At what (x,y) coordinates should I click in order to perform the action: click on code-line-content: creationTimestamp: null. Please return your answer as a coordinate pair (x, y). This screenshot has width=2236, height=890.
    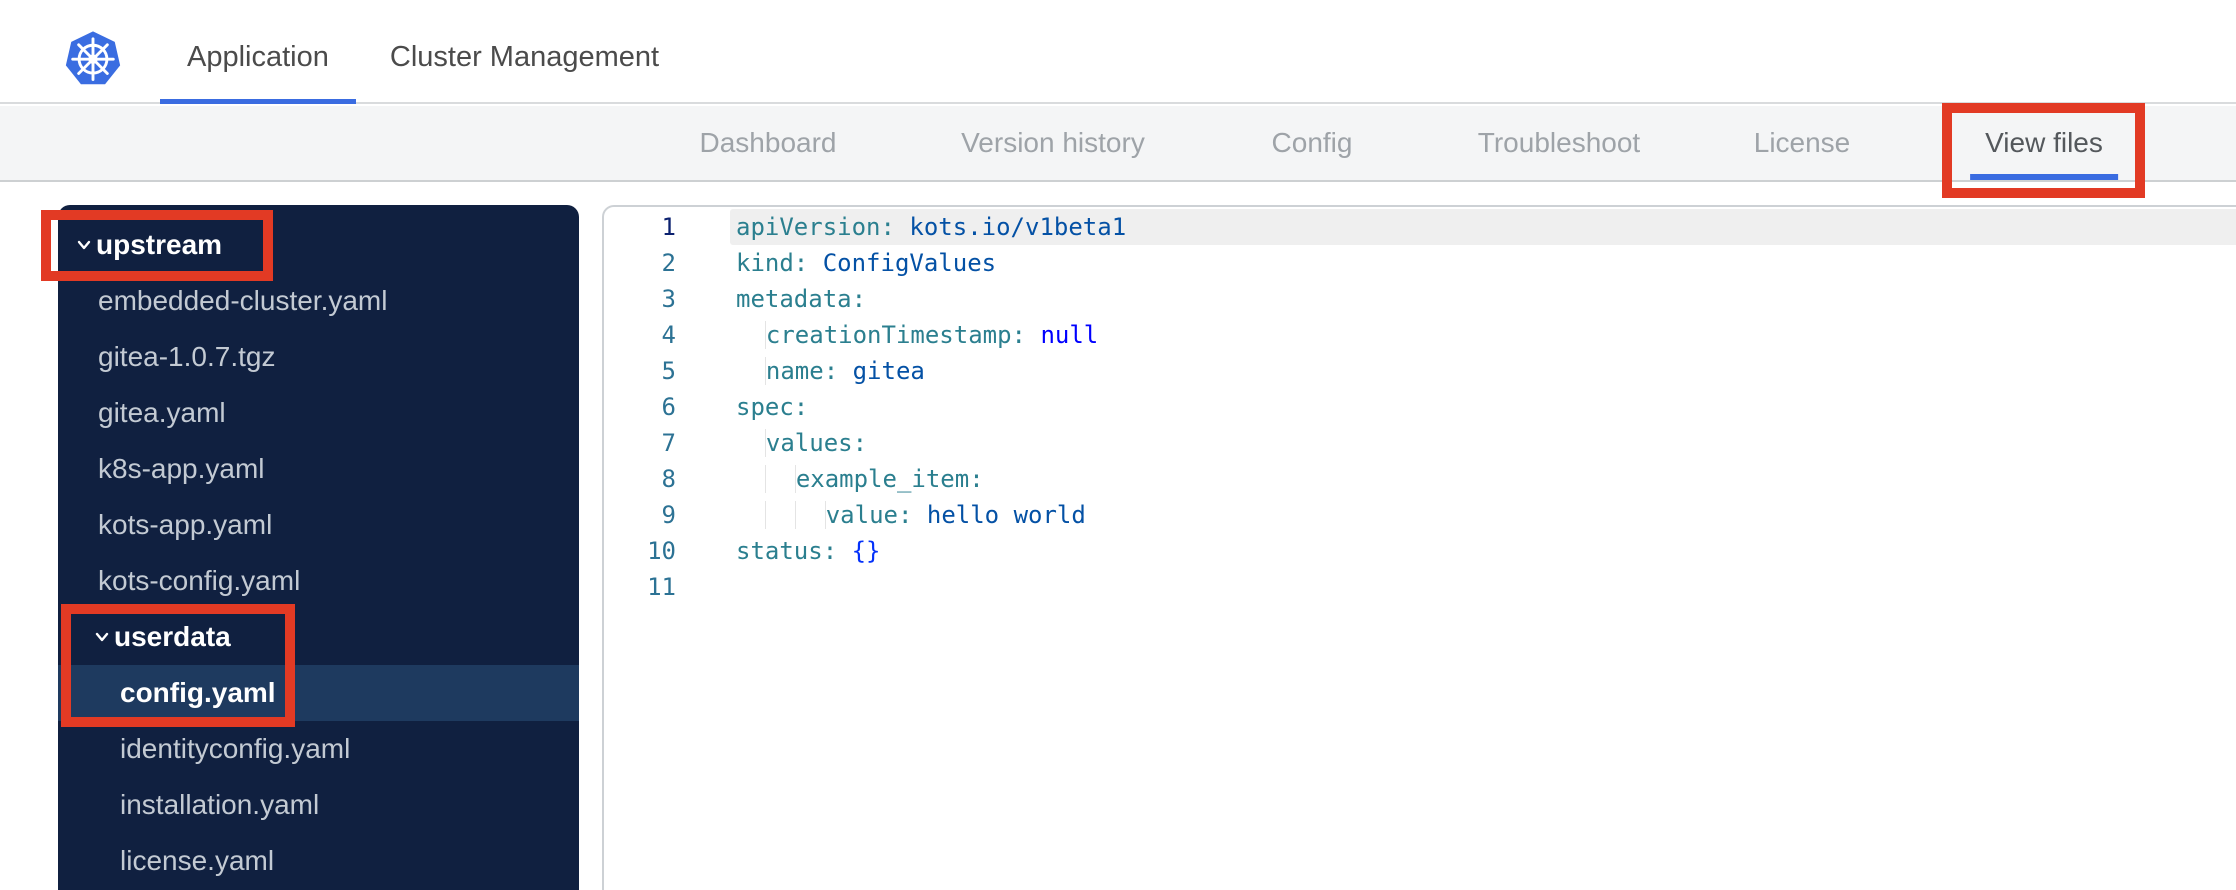
    Looking at the image, I should click on (1483, 335).